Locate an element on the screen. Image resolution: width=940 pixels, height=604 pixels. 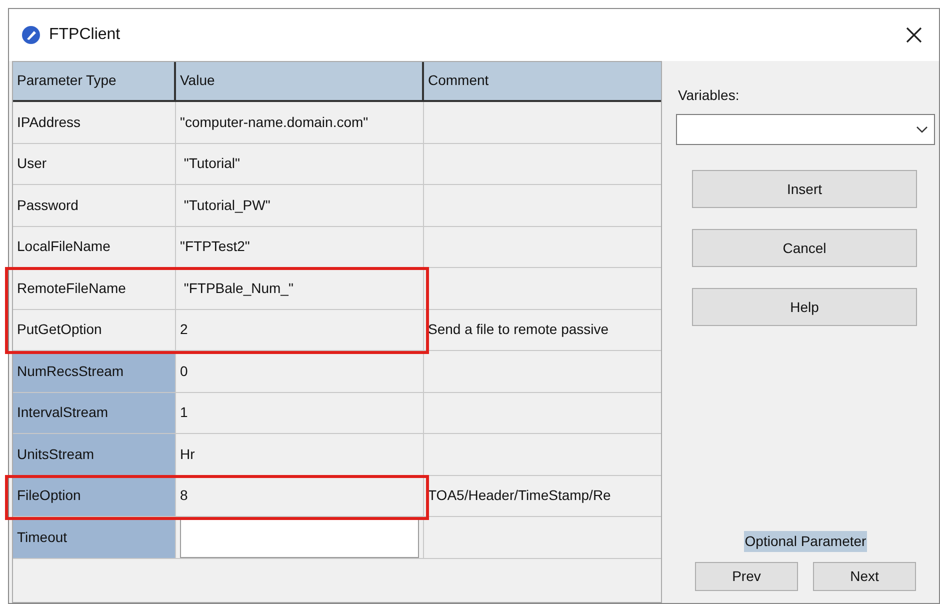
parameter-name: IPAddress is located at coordinates (49, 122).